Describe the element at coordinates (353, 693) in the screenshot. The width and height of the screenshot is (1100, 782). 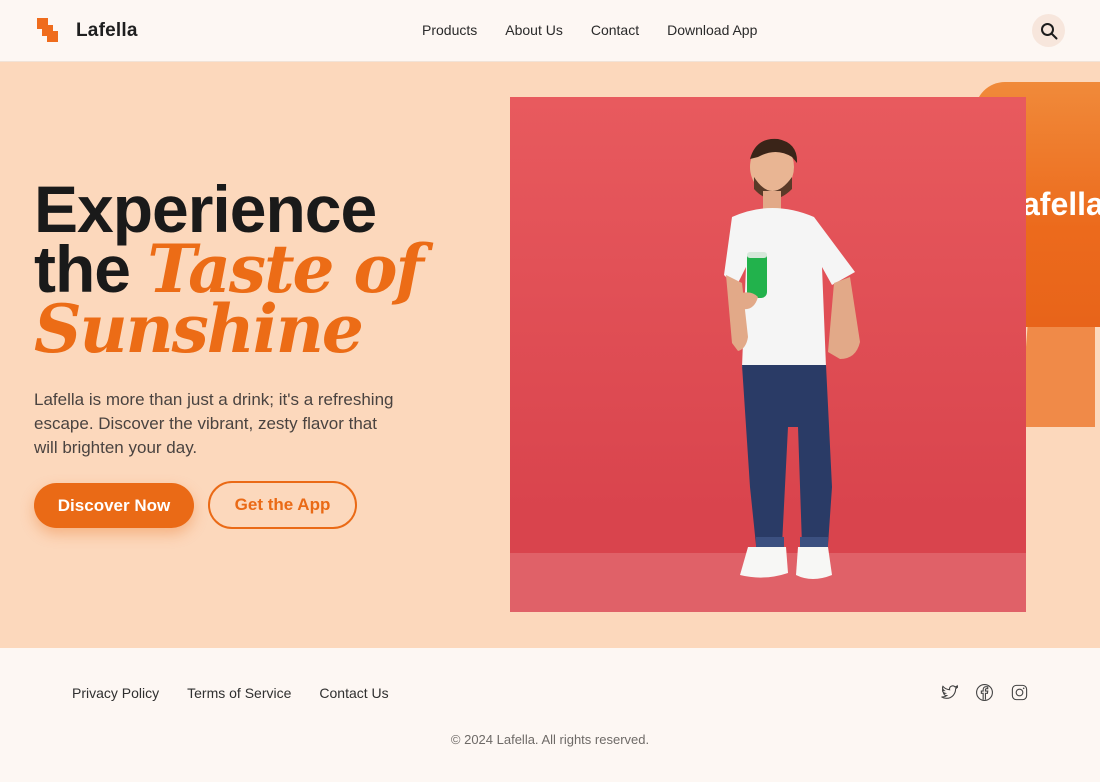
I see `footer-link-contact-us: Contact Us` at that location.